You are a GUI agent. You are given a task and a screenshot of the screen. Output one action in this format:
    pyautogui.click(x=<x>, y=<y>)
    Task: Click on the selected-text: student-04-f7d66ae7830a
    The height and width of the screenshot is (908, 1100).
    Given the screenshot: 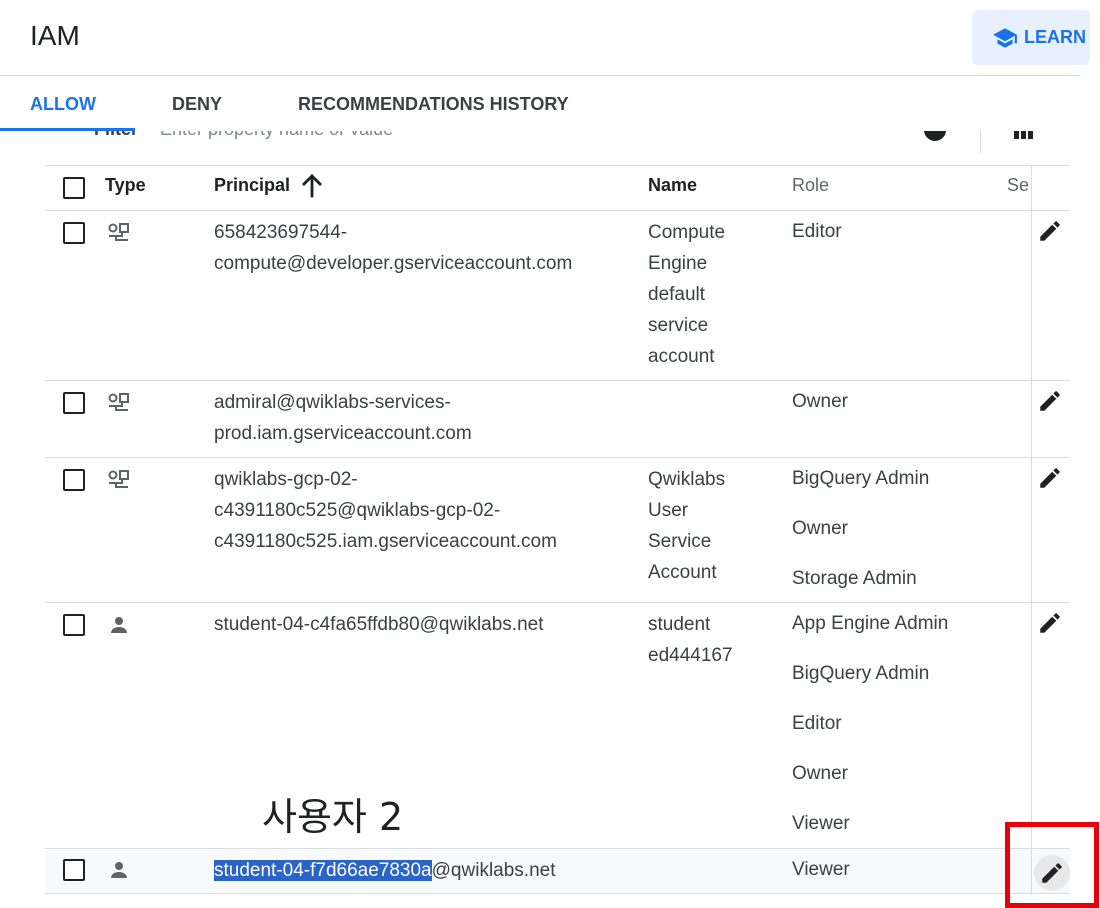 What is the action you would take?
    pyautogui.click(x=323, y=870)
    